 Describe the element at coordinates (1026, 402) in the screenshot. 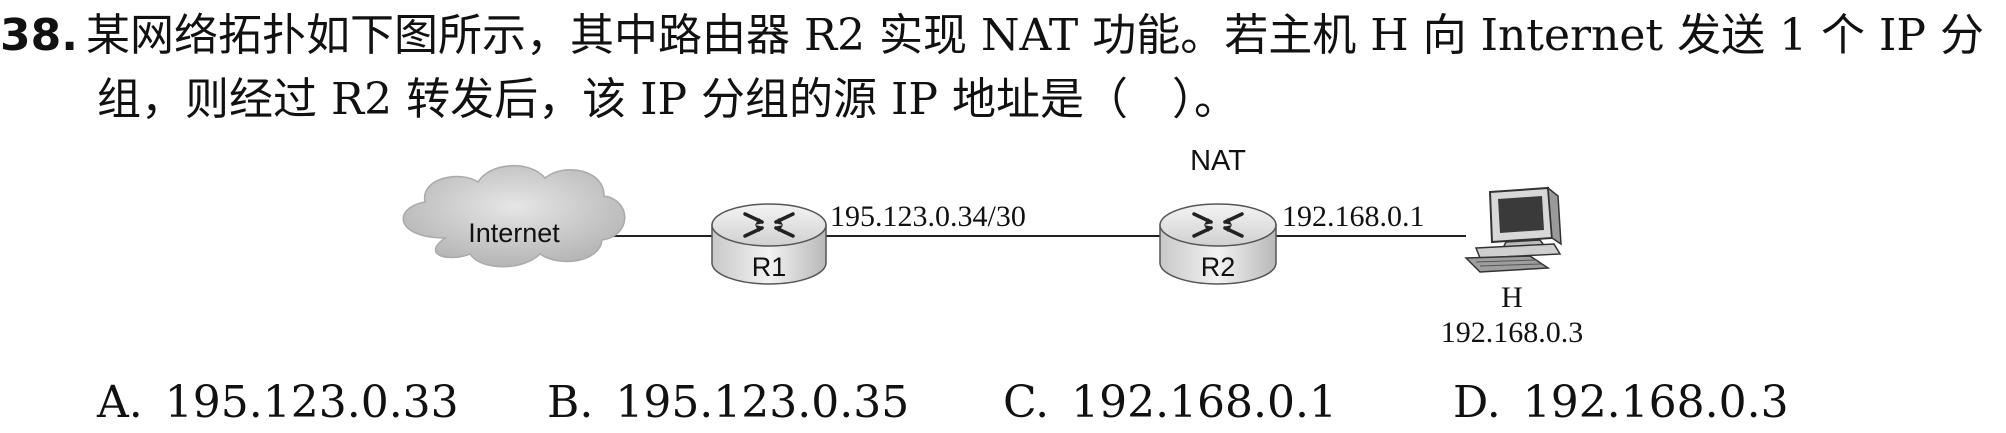

I see `option-c-letter: C.` at that location.